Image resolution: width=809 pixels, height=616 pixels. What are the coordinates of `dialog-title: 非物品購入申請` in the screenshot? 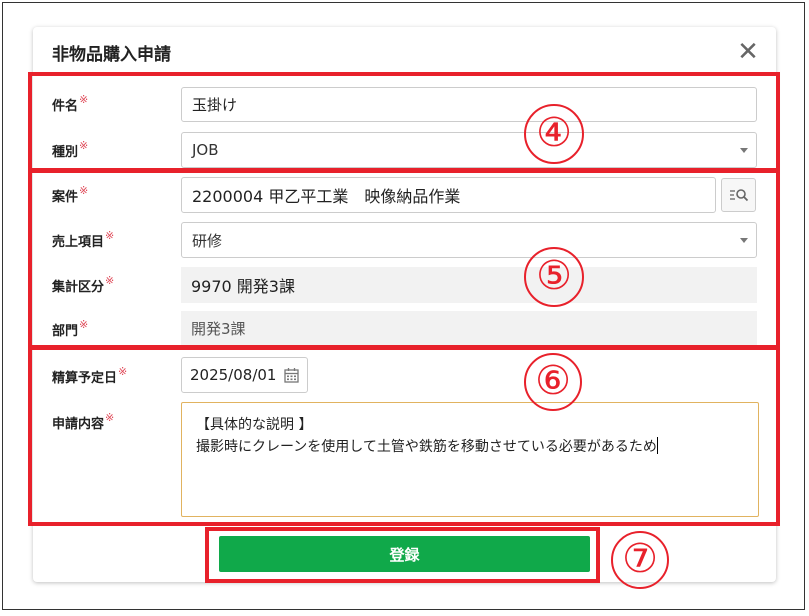 It's located at (111, 55).